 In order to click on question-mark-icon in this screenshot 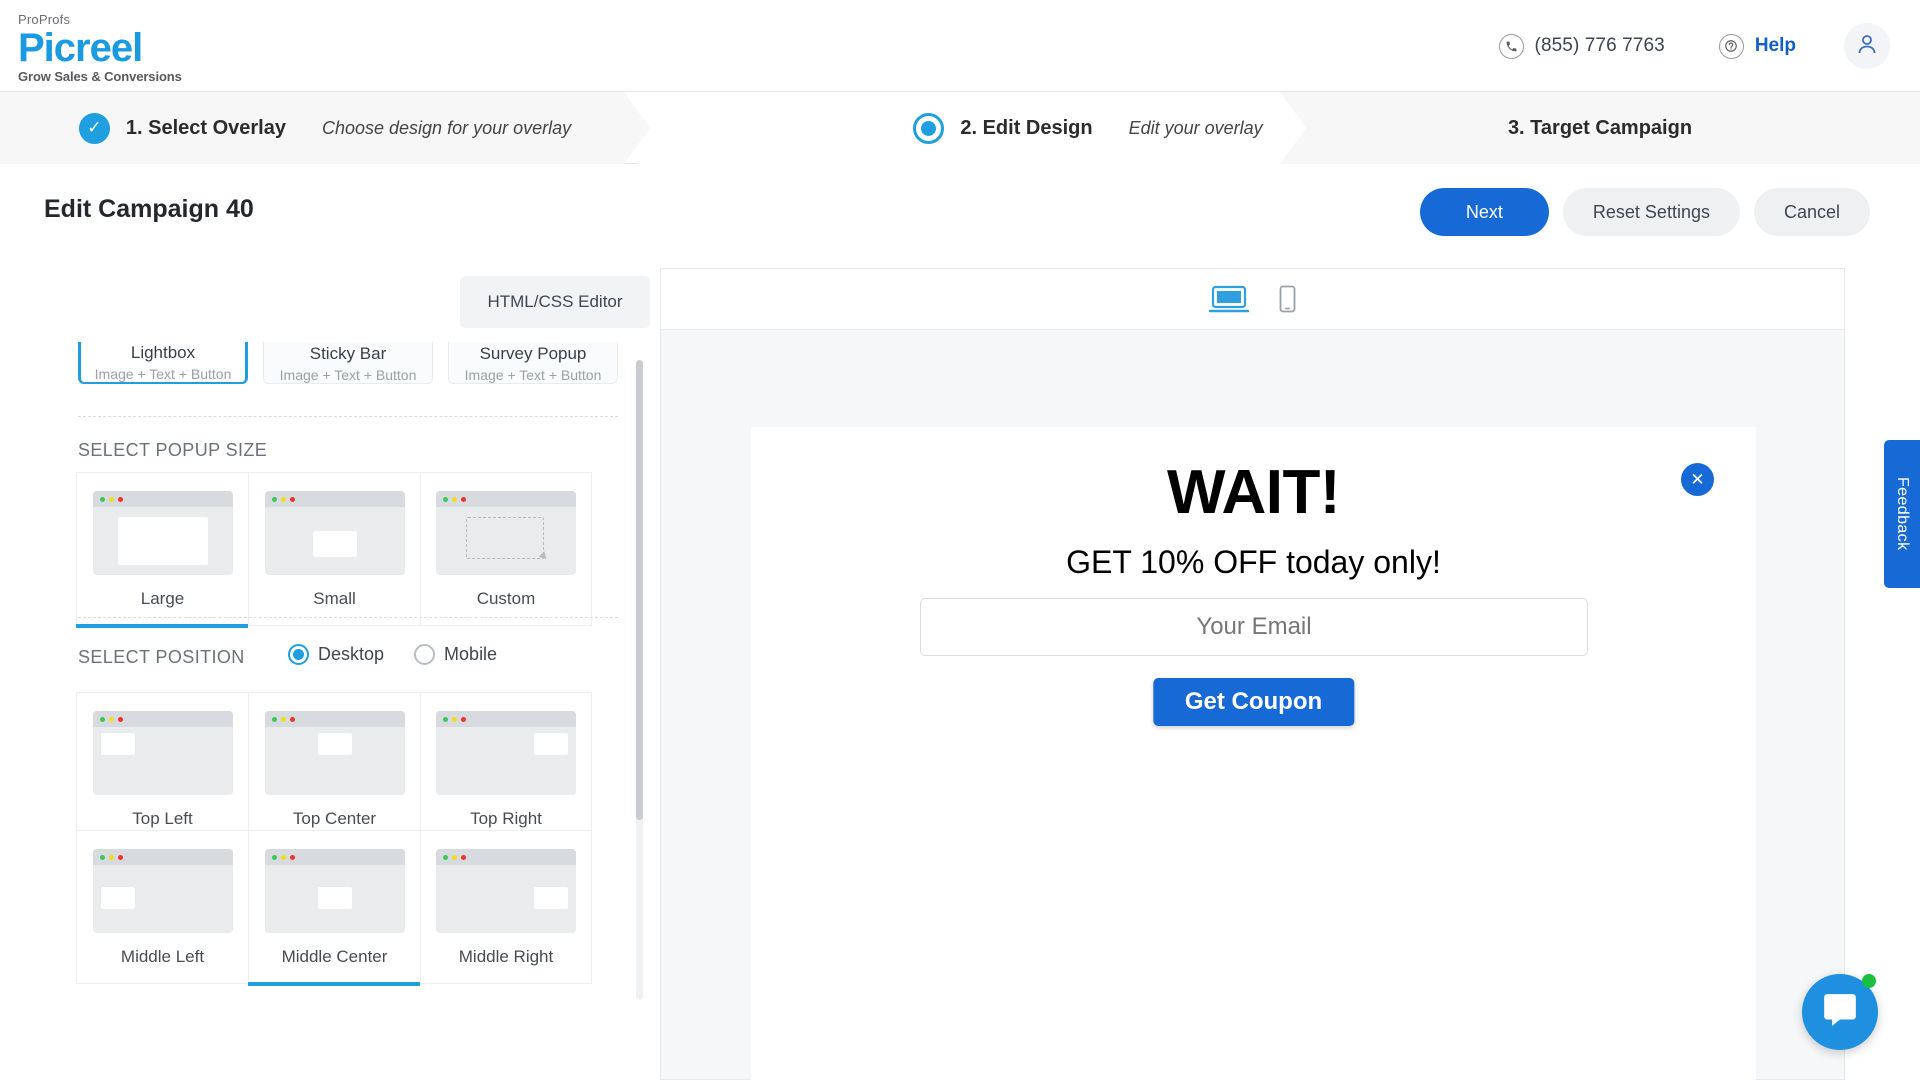, I will do `click(1731, 46)`.